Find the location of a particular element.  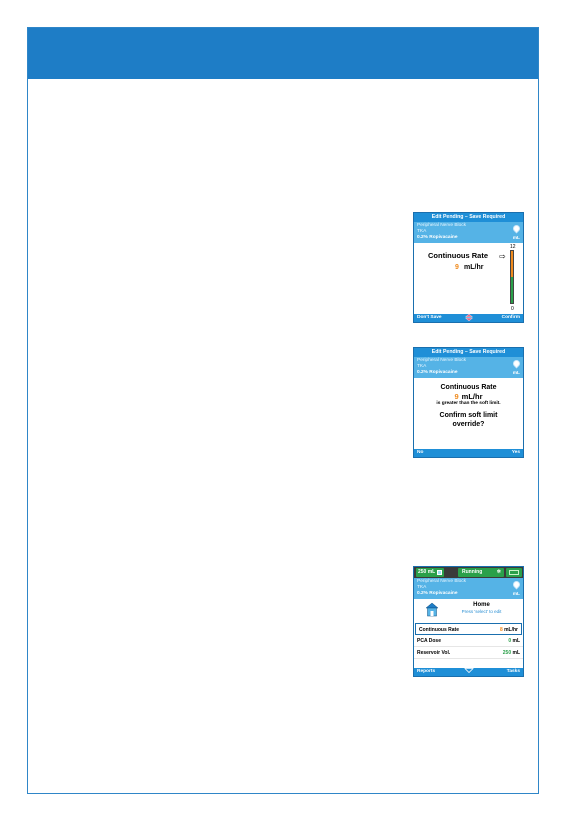

reservoir-status: 250 mL is located at coordinates (430, 572).